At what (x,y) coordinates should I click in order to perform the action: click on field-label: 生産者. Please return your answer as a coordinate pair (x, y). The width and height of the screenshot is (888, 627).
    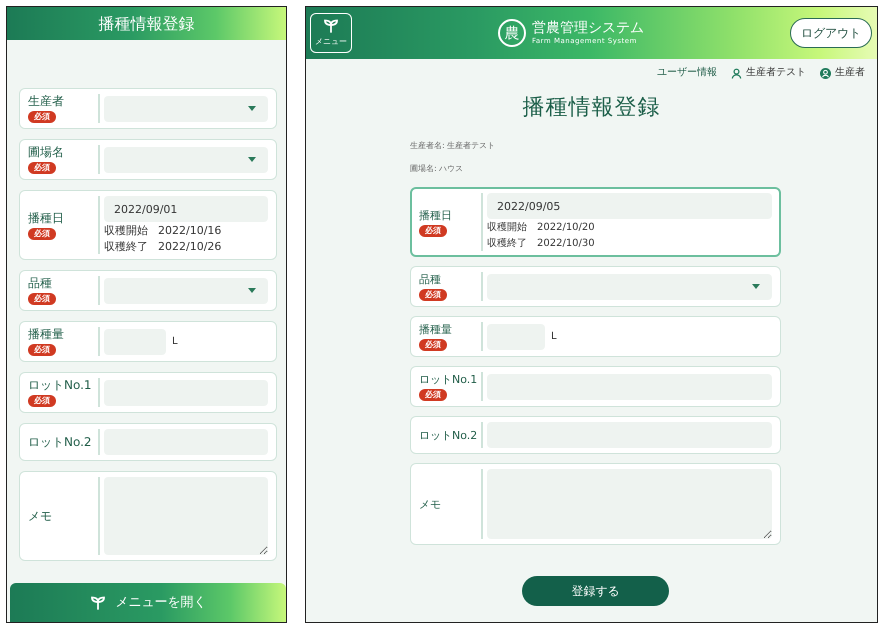
    Looking at the image, I should click on (46, 101).